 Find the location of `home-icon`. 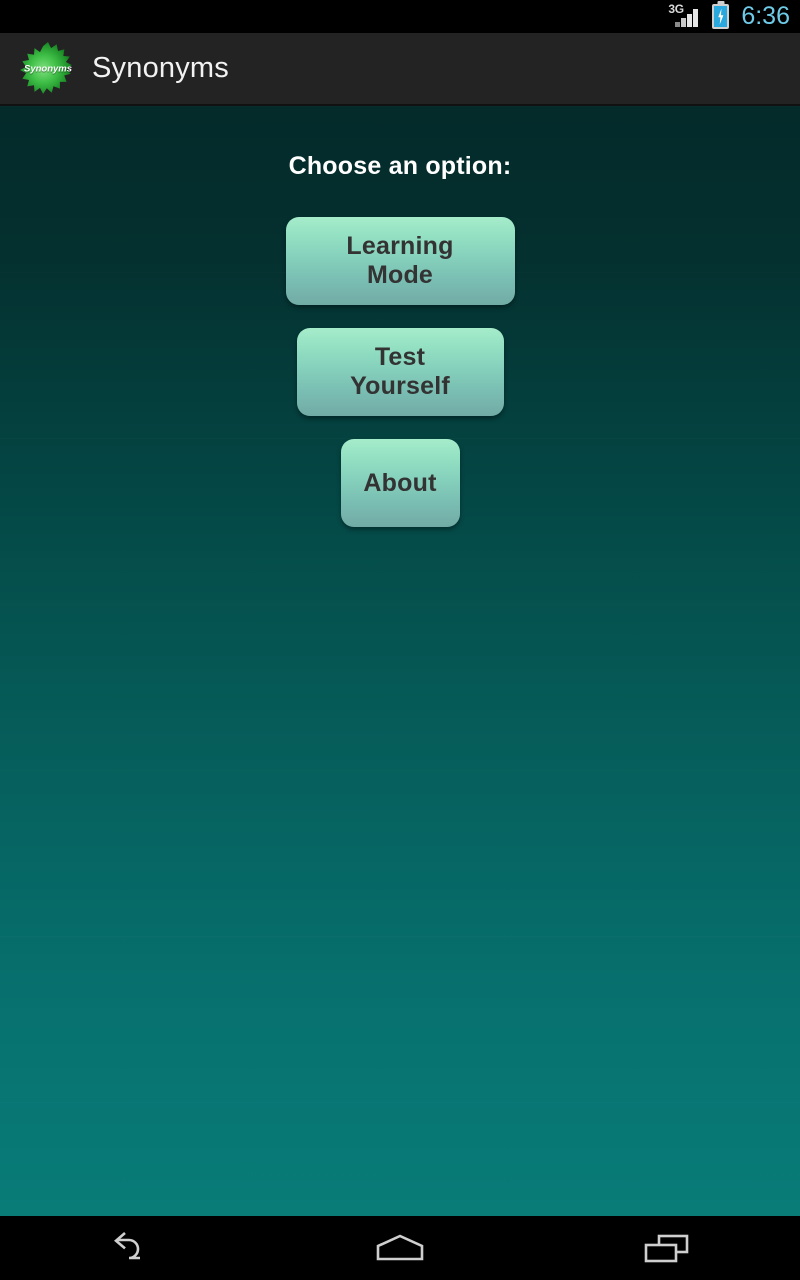

home-icon is located at coordinates (400, 1248).